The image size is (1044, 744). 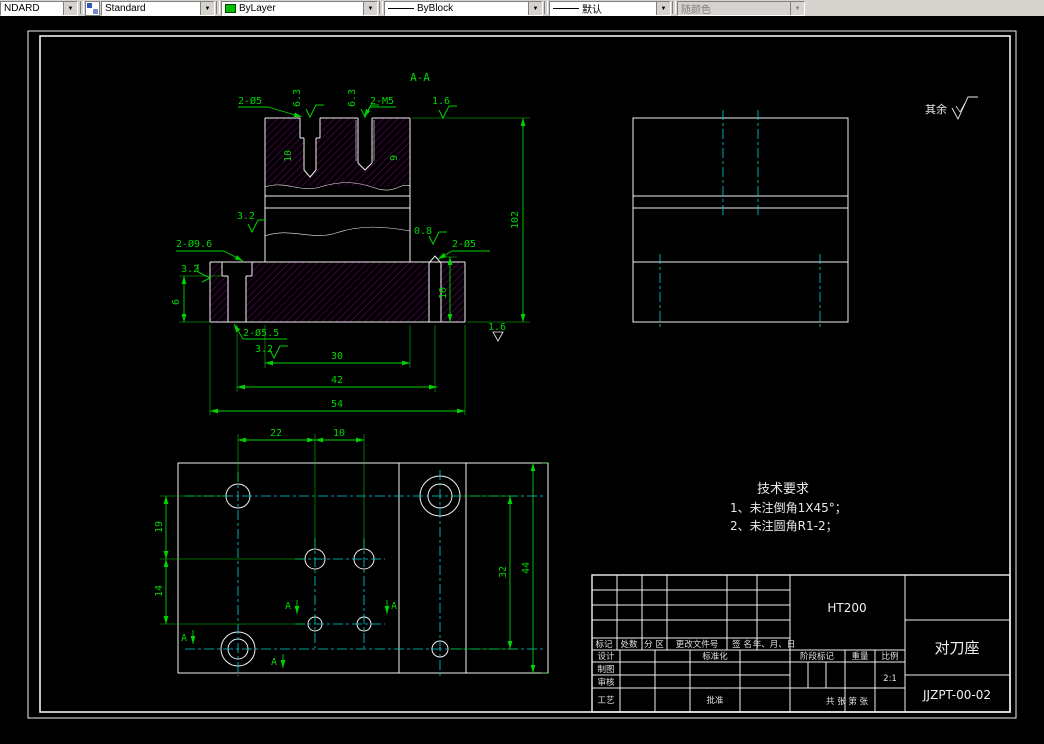 I want to click on dim-102: 102, so click(x=515, y=220).